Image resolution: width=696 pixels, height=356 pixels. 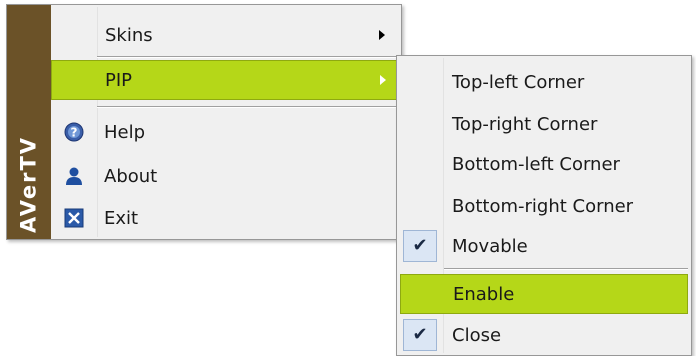 I want to click on menu-item-top-left-corner: Top-left Corner, so click(x=544, y=82).